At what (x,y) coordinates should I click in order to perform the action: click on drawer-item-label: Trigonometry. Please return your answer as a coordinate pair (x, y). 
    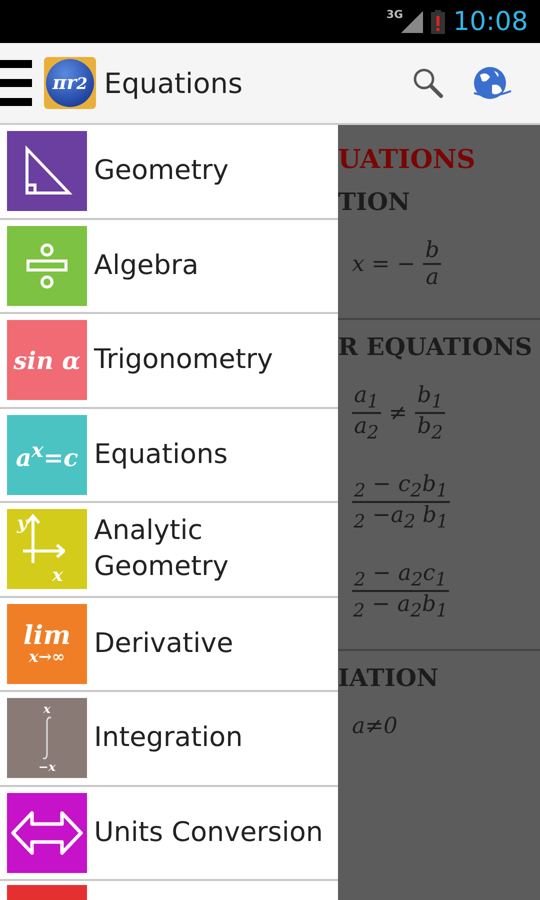
    Looking at the image, I should click on (183, 360).